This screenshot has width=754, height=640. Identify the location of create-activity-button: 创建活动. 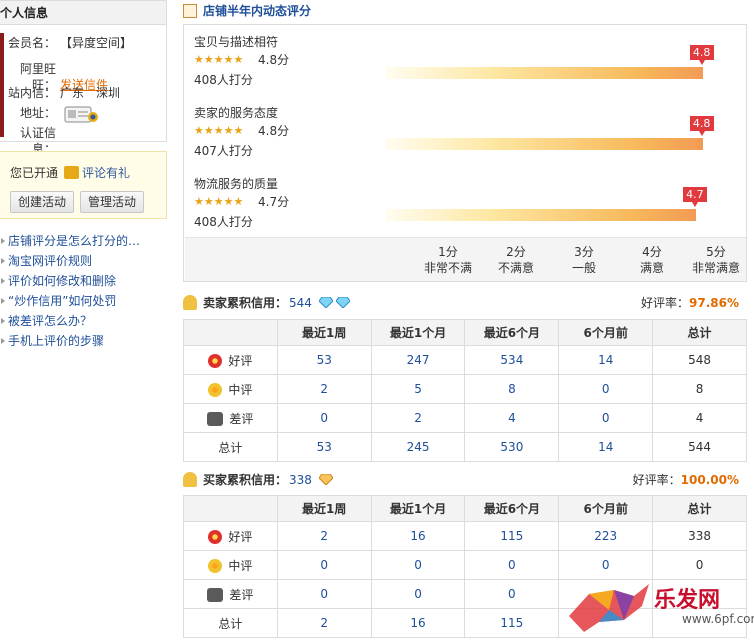
(42, 202).